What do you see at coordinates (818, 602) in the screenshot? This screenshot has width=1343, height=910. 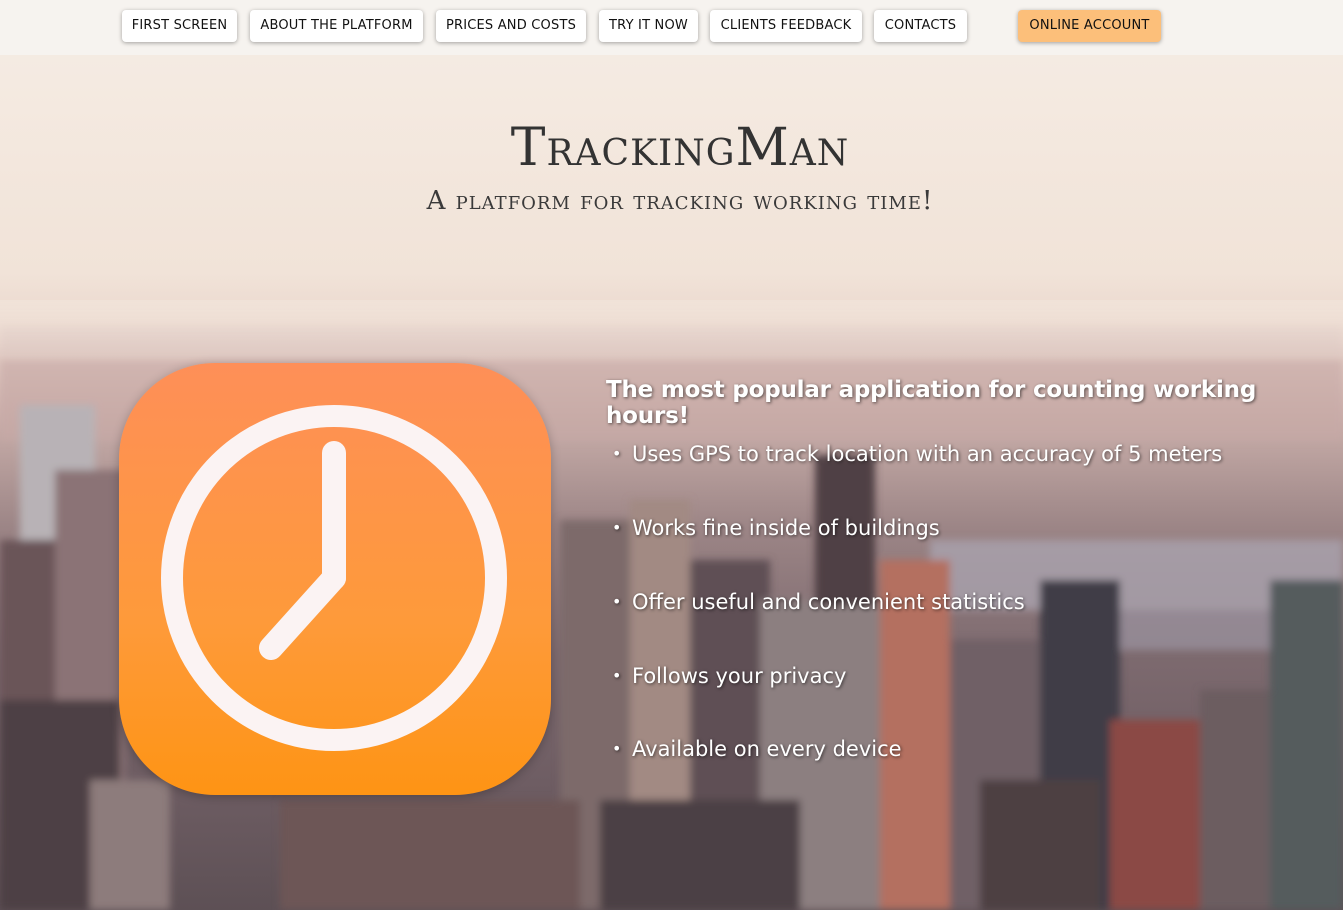 I see `feature-item: • Offer useful and convenient statistics` at bounding box center [818, 602].